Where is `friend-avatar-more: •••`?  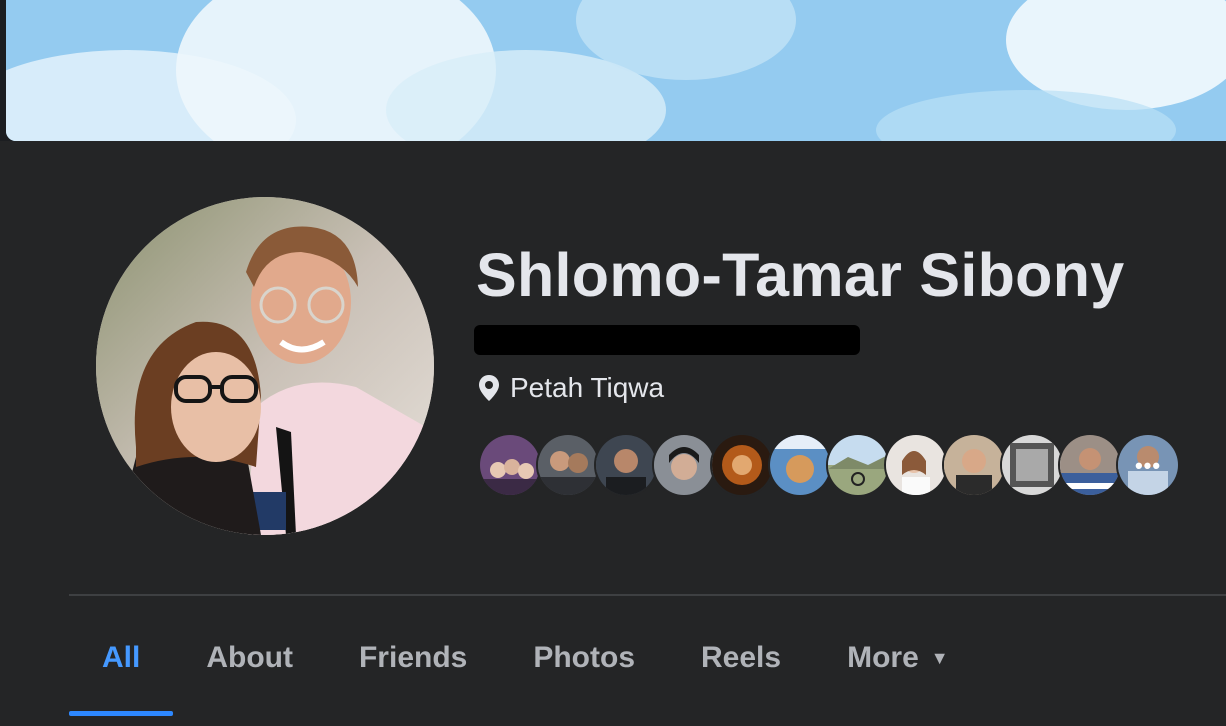
friend-avatar-more: ••• is located at coordinates (1148, 465).